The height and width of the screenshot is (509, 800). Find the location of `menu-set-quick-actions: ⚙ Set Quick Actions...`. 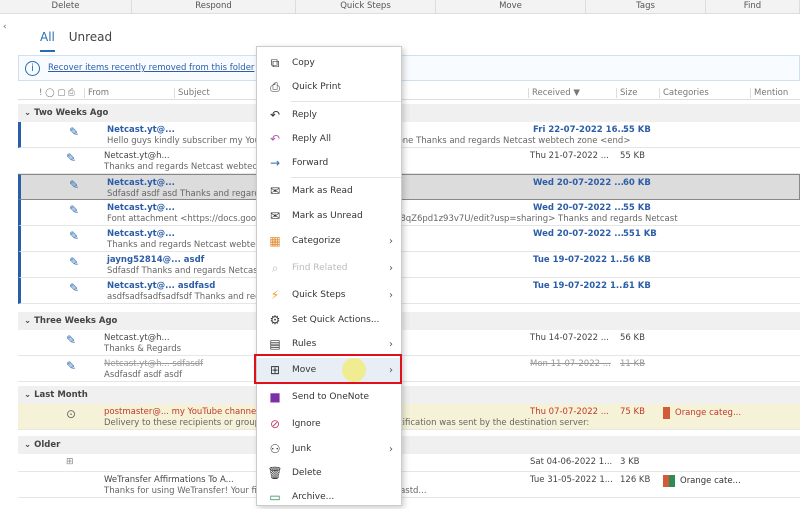

menu-set-quick-actions: ⚙ Set Quick Actions... is located at coordinates (329, 320).